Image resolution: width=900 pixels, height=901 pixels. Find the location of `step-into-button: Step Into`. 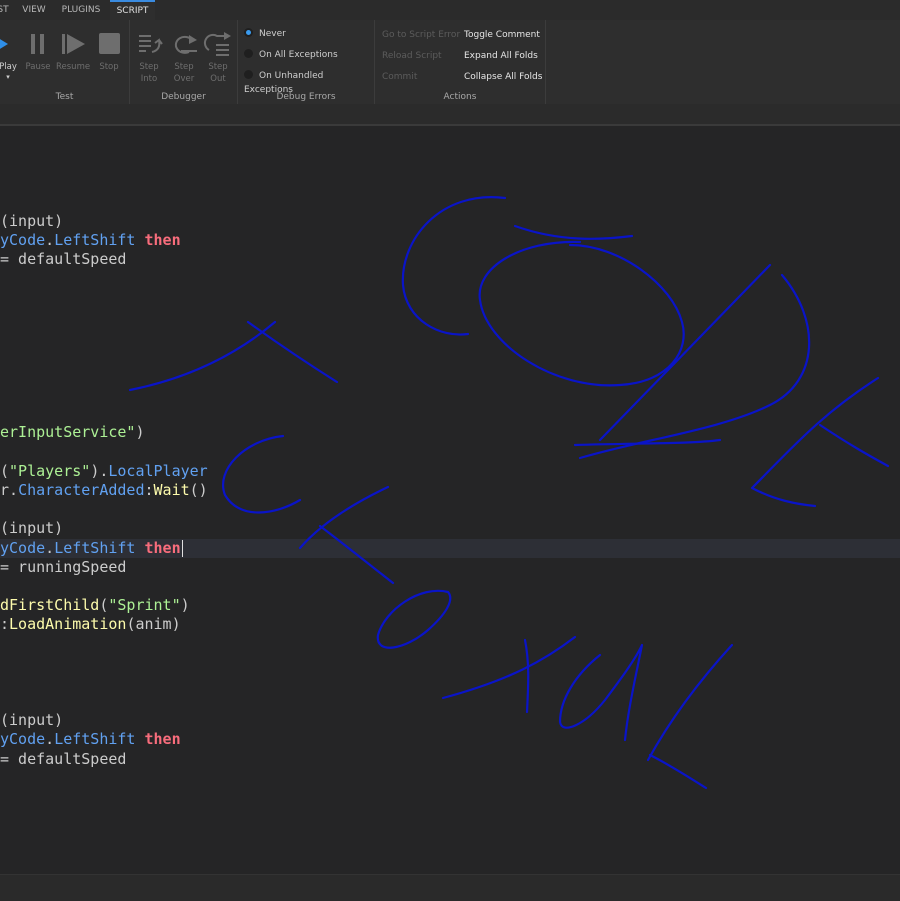

step-into-button: Step Into is located at coordinates (149, 57).